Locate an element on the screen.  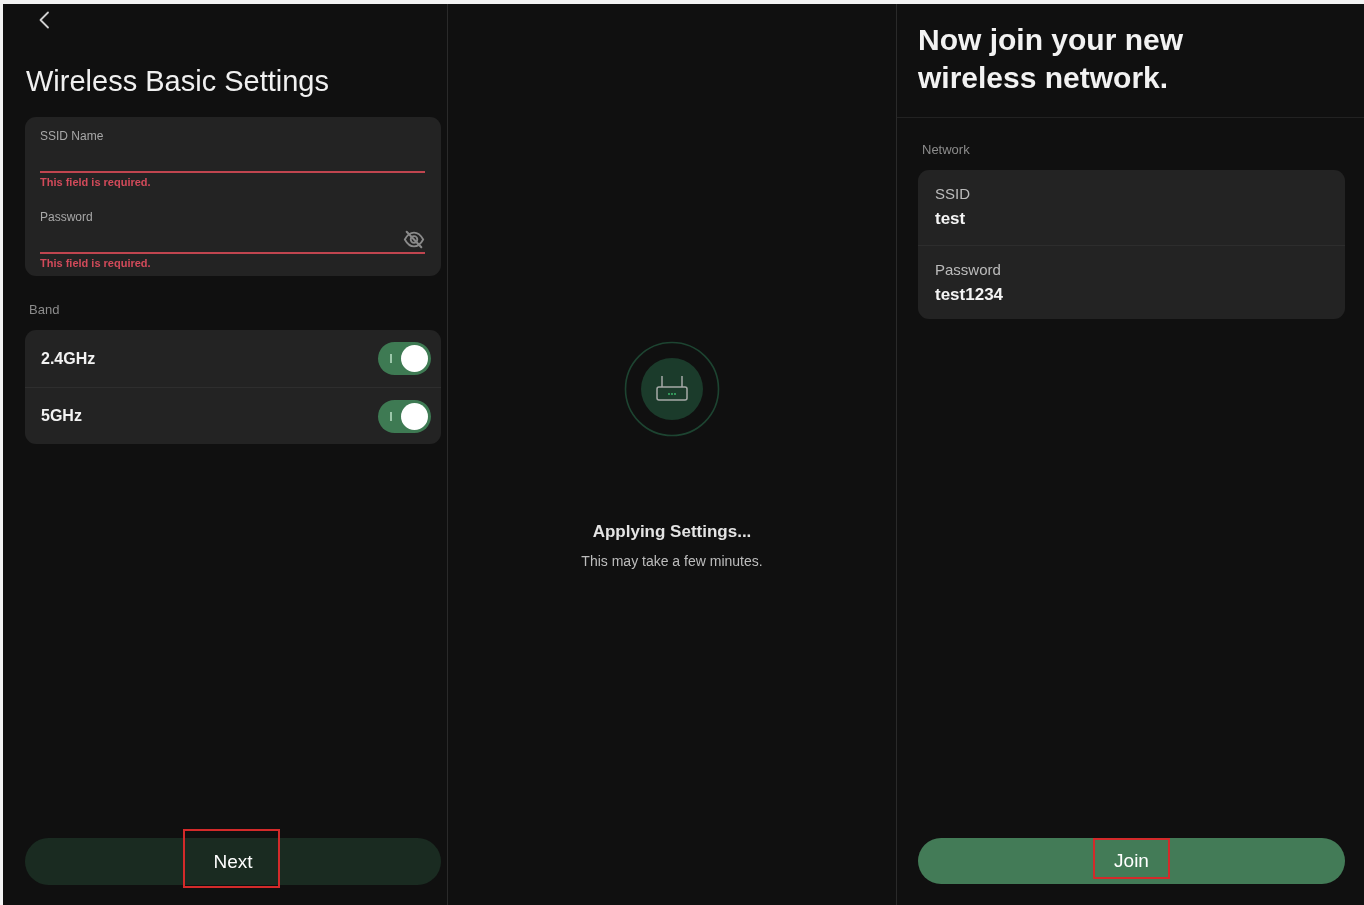
field-label: SSID Name is located at coordinates (72, 136).